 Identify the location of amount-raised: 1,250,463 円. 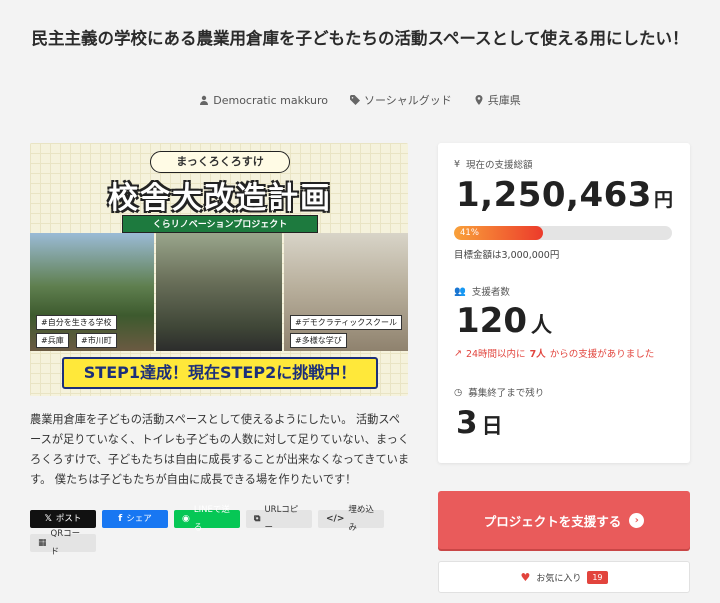
(565, 195).